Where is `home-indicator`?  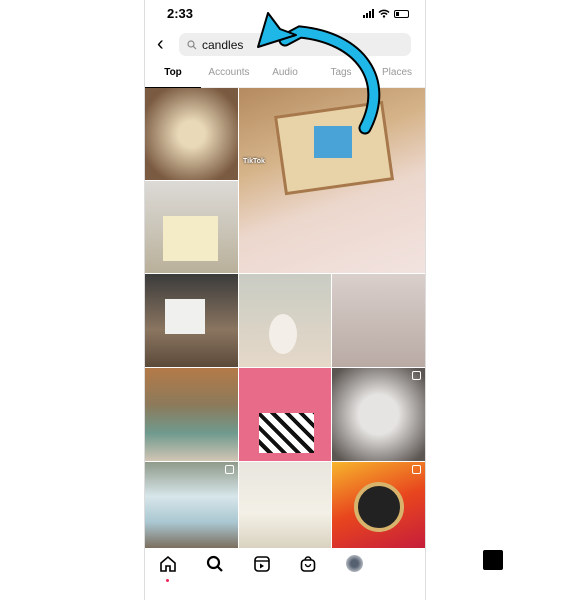
home-indicator is located at coordinates (492, 560).